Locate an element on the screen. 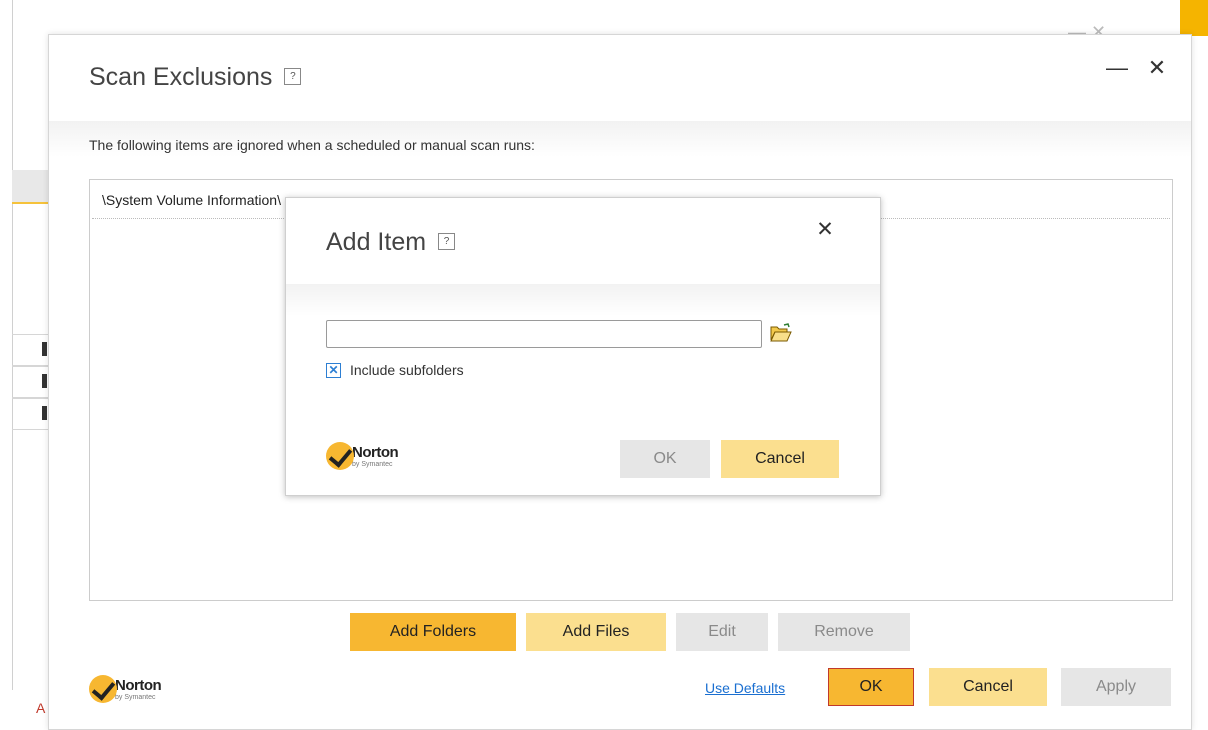 This screenshot has width=1208, height=730. apply-button: Apply is located at coordinates (1116, 687).